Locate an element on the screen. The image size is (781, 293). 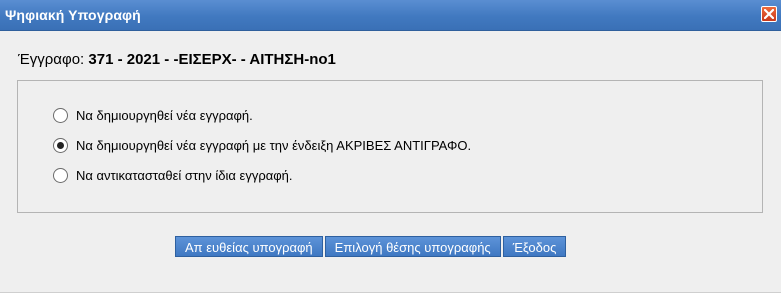
option-new-record: Να δημιουργηθεί νέα εγγραφή. is located at coordinates (153, 115).